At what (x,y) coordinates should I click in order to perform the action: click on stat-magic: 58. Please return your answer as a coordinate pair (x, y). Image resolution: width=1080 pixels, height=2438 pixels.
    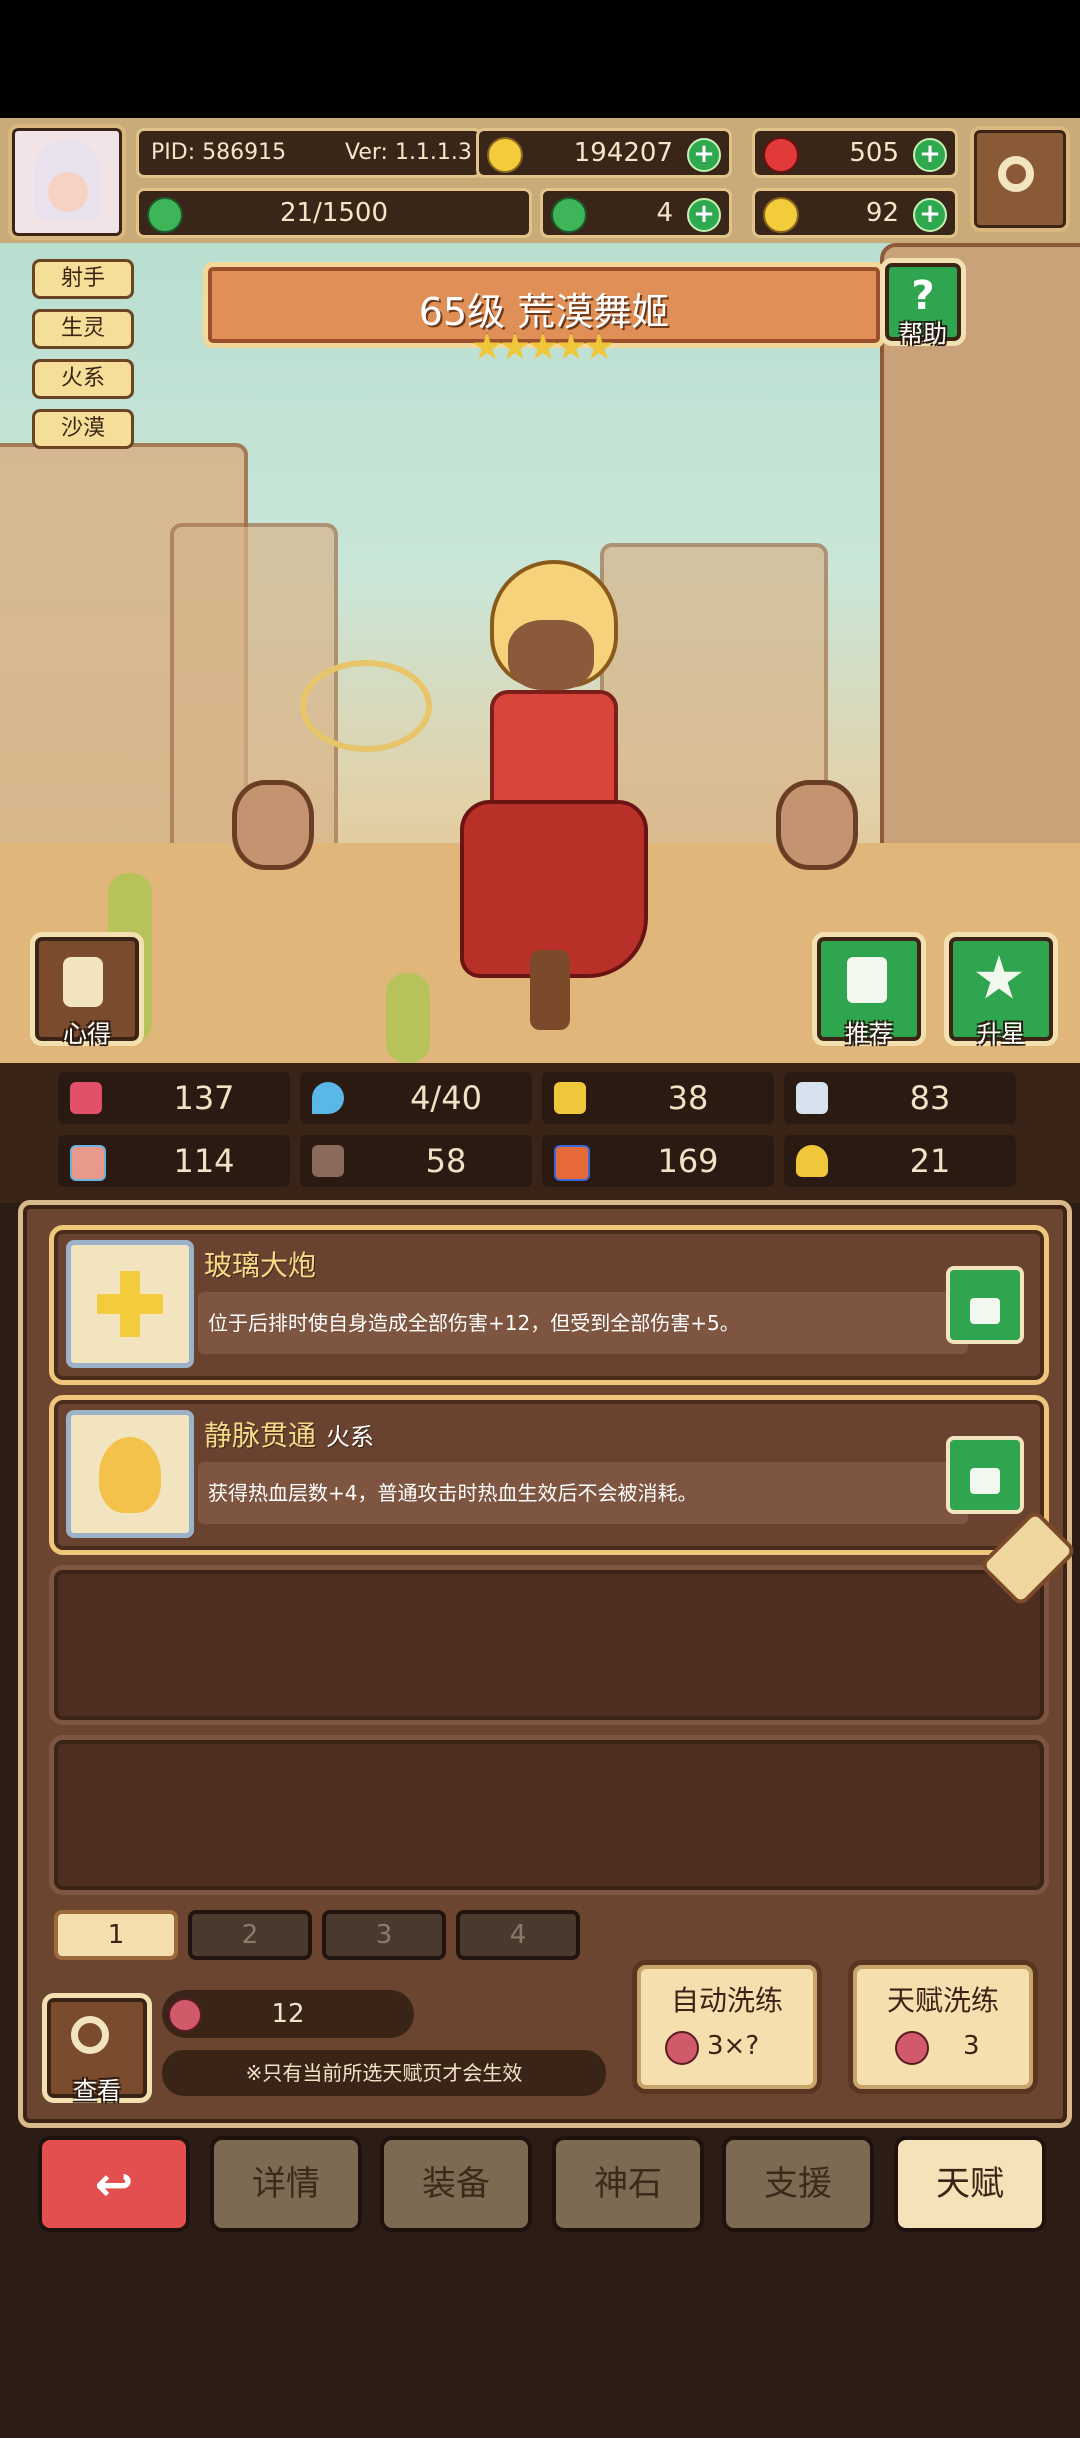
    Looking at the image, I should click on (416, 1161).